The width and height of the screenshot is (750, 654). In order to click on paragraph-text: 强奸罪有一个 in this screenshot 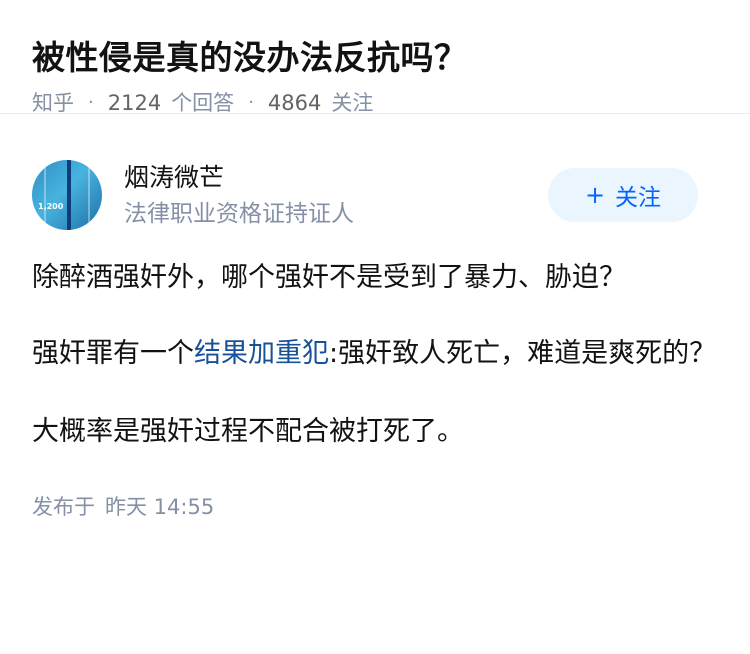, I will do `click(113, 353)`.